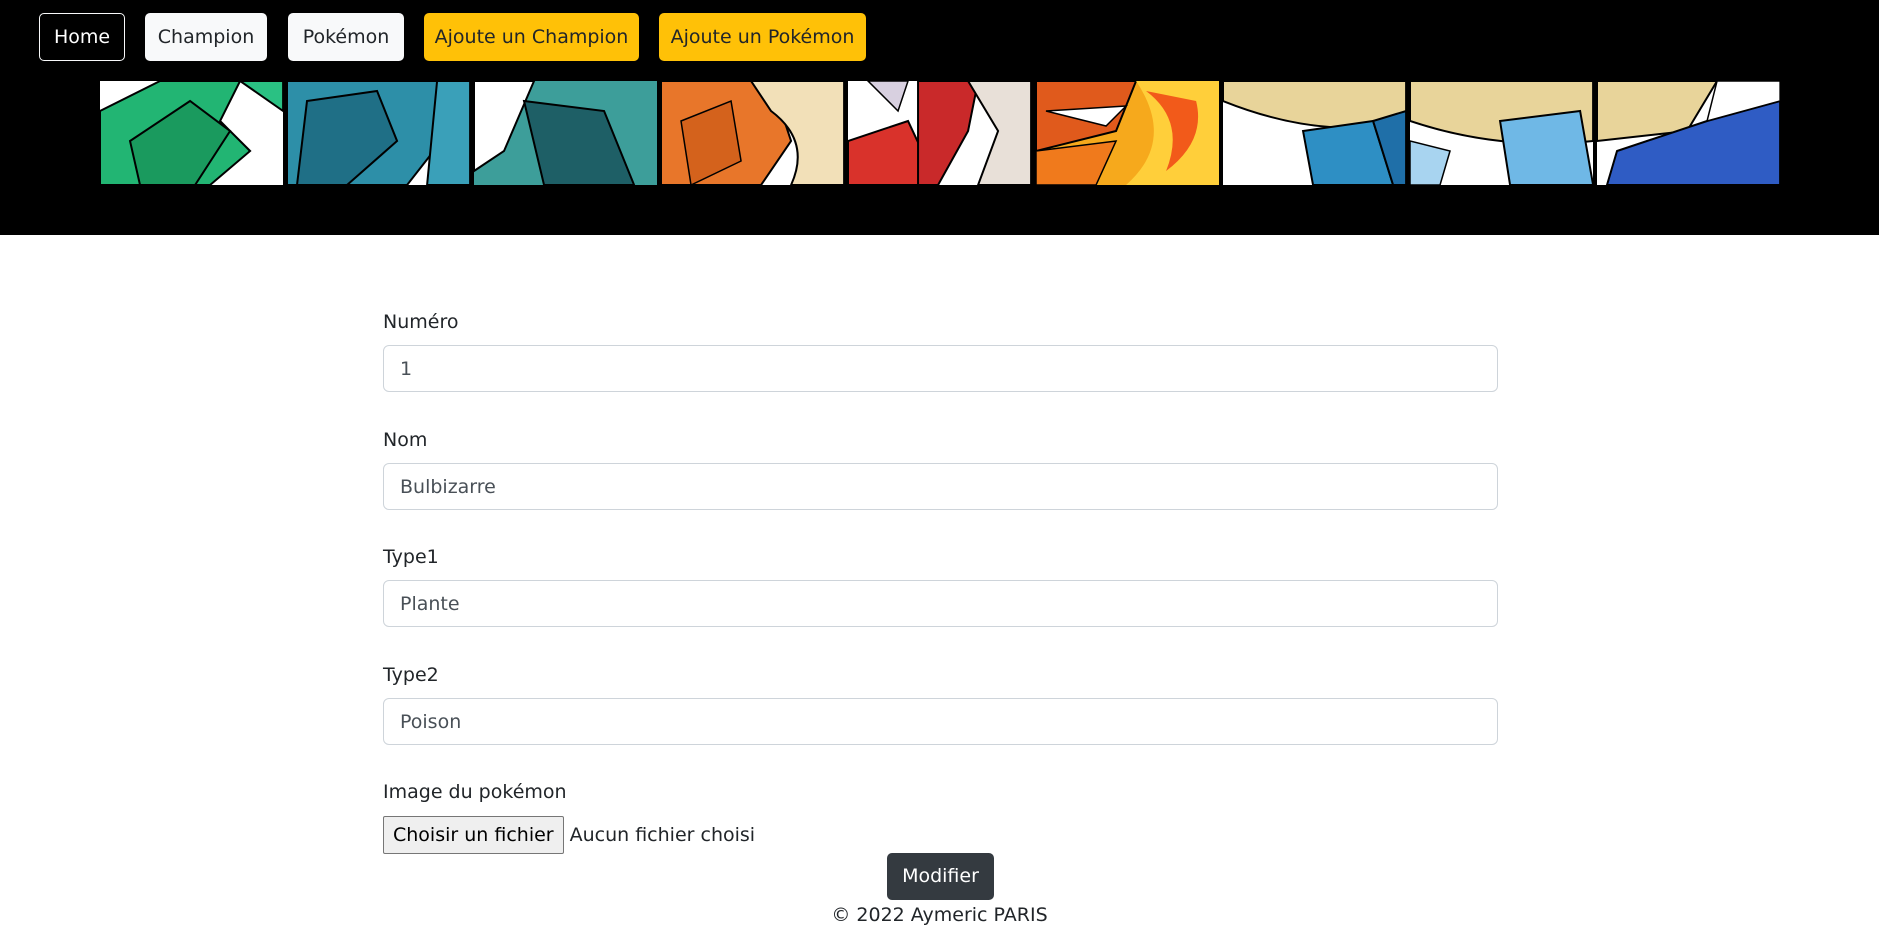  What do you see at coordinates (1127, 133) in the screenshot?
I see `banner-tile-charizard` at bounding box center [1127, 133].